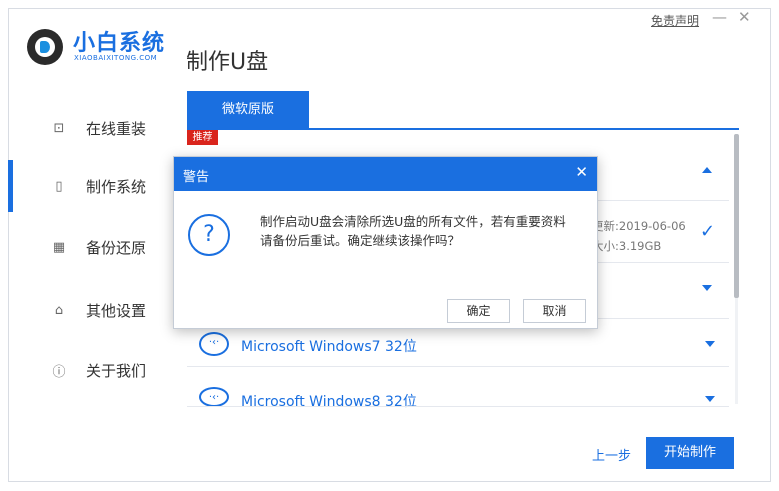 This screenshot has height=491, width=779. Describe the element at coordinates (611, 454) in the screenshot. I see `prev-step-button: 上一步` at that location.